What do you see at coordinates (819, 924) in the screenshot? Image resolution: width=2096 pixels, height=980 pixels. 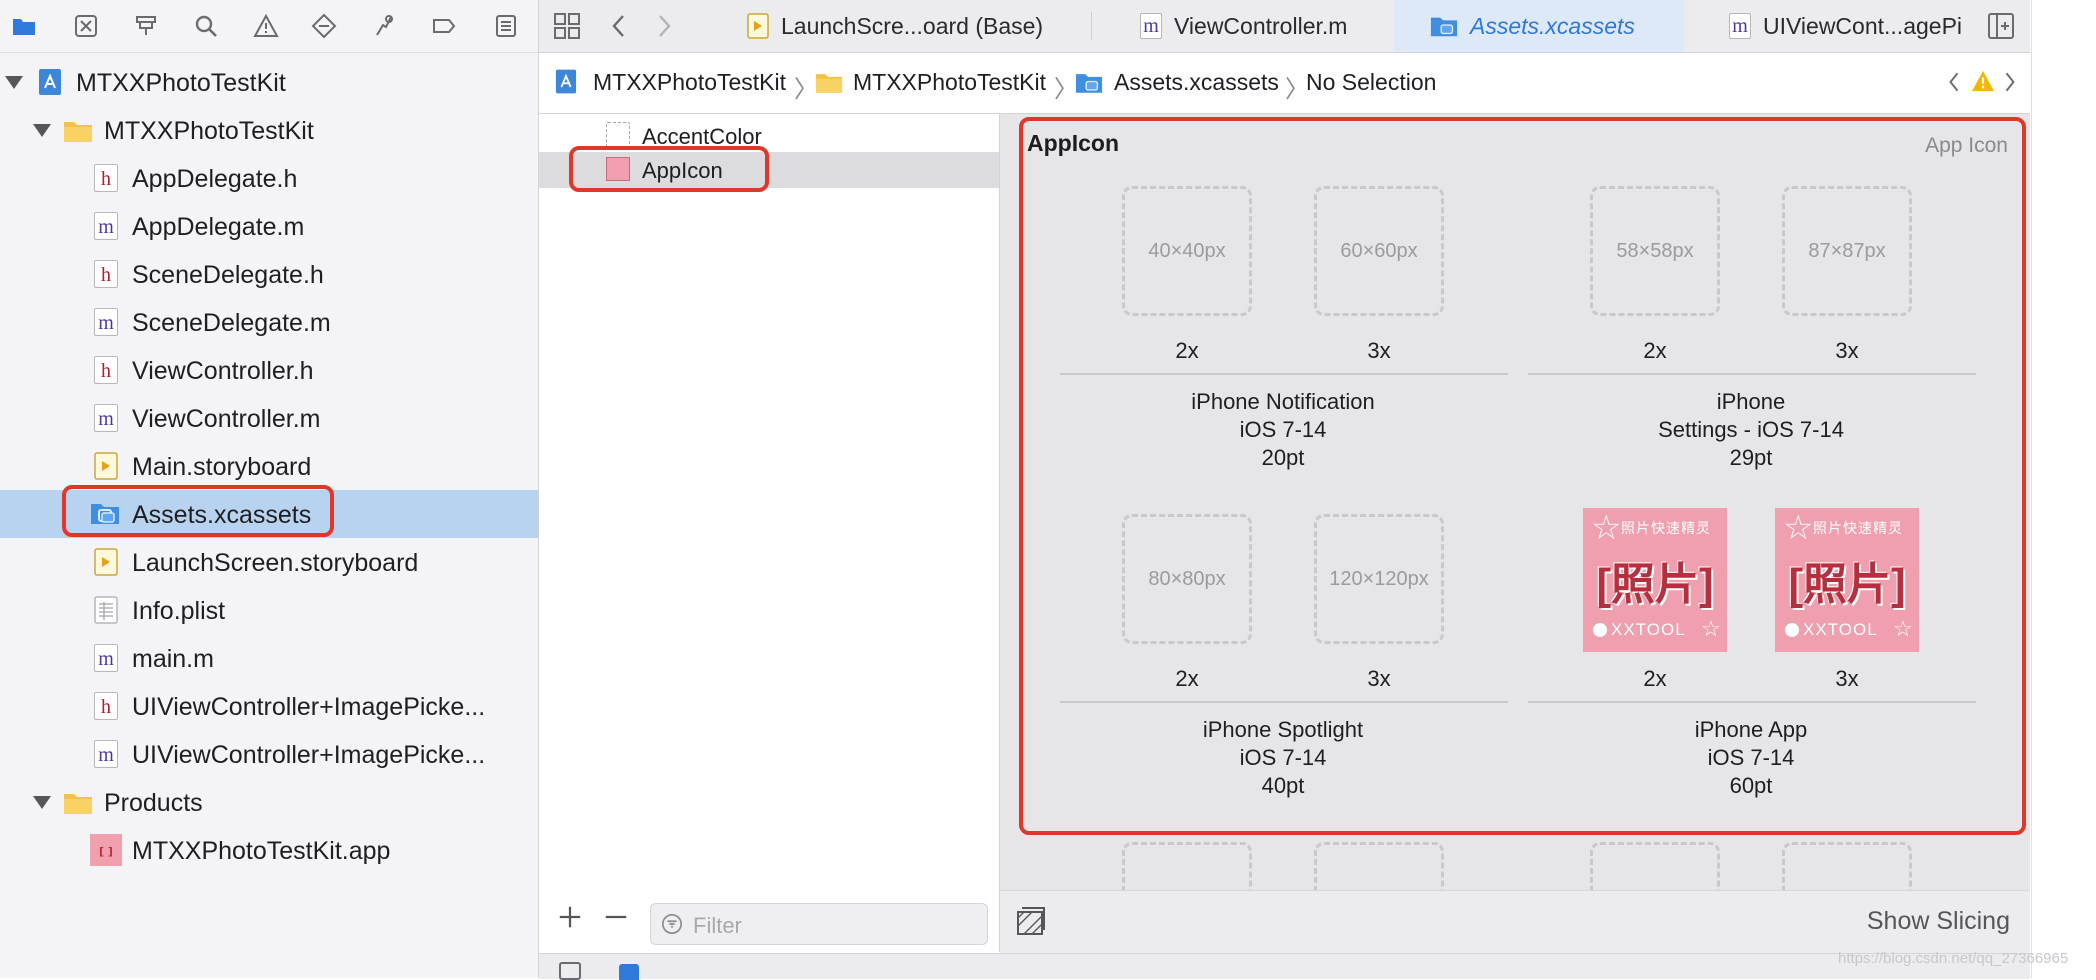 I see `filter-input: Filter` at bounding box center [819, 924].